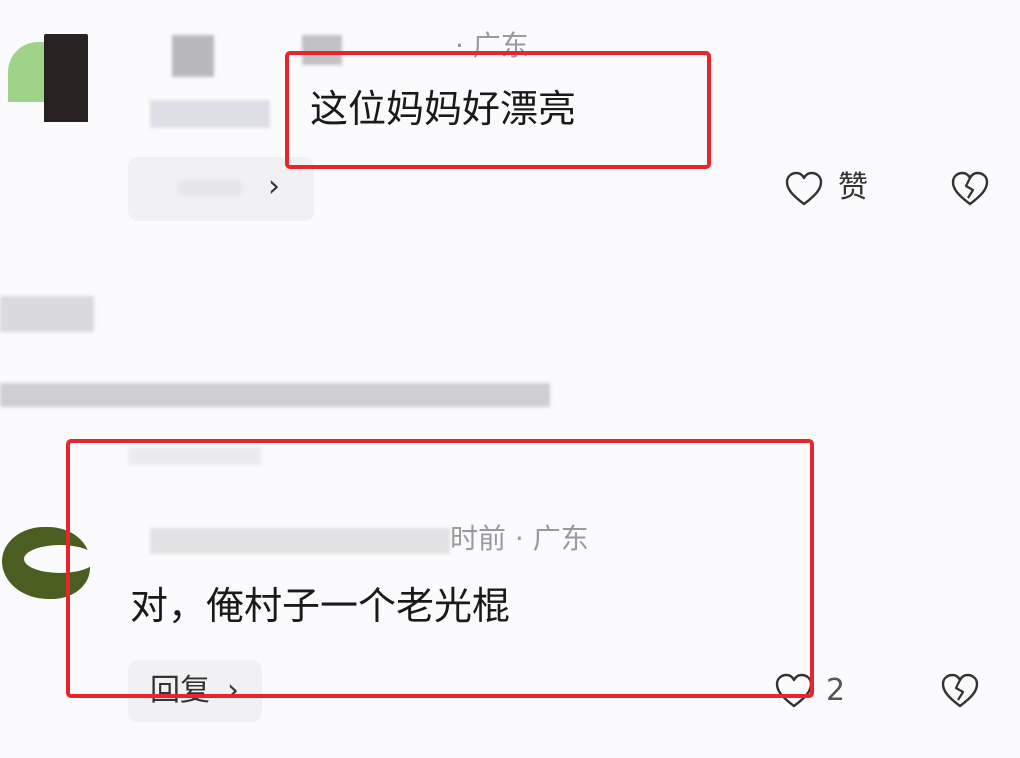 The image size is (1020, 758). I want to click on like-count: 2, so click(836, 690).